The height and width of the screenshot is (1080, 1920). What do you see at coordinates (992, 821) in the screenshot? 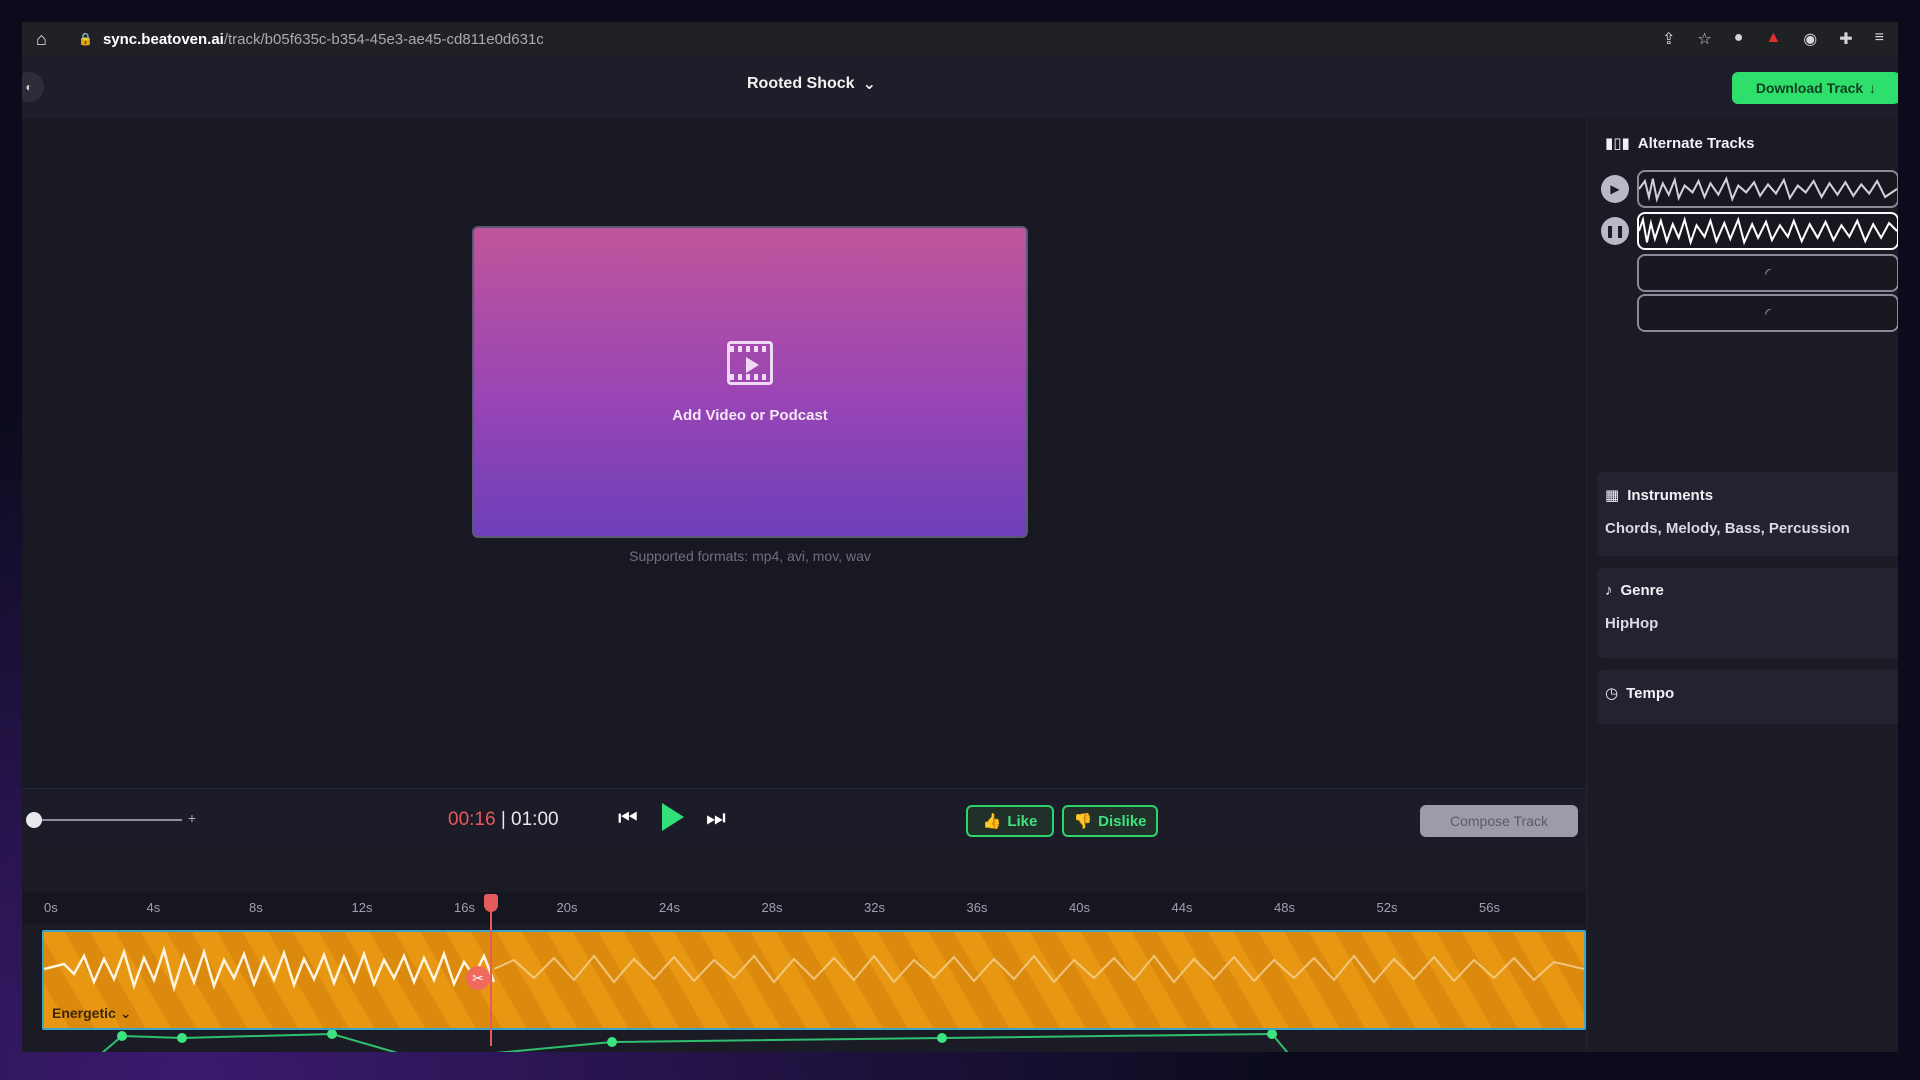
I see `thumbs-up-icon: 👍` at bounding box center [992, 821].